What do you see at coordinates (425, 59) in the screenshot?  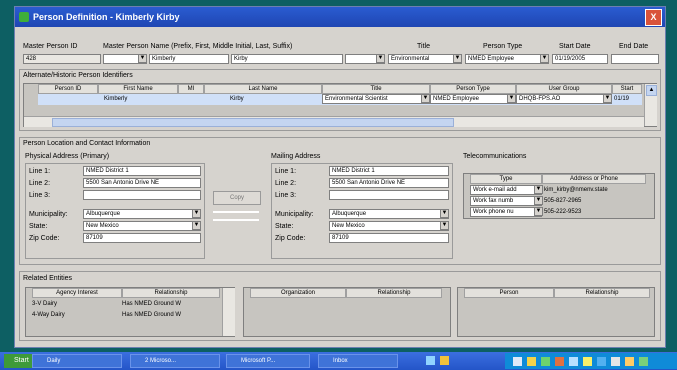 I see `title-select: Environmental` at bounding box center [425, 59].